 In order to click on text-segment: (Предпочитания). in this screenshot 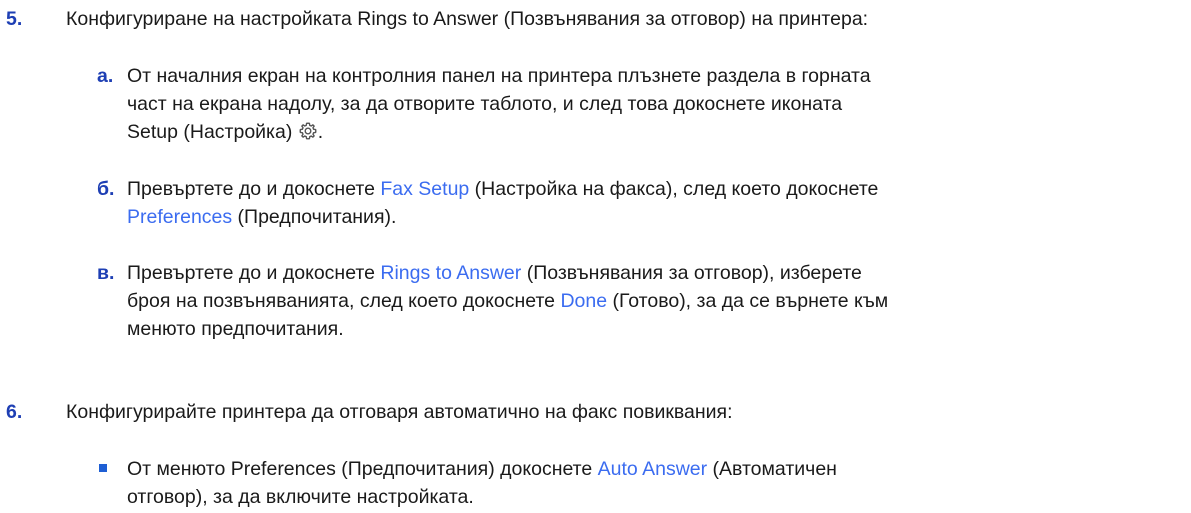, I will do `click(314, 217)`.